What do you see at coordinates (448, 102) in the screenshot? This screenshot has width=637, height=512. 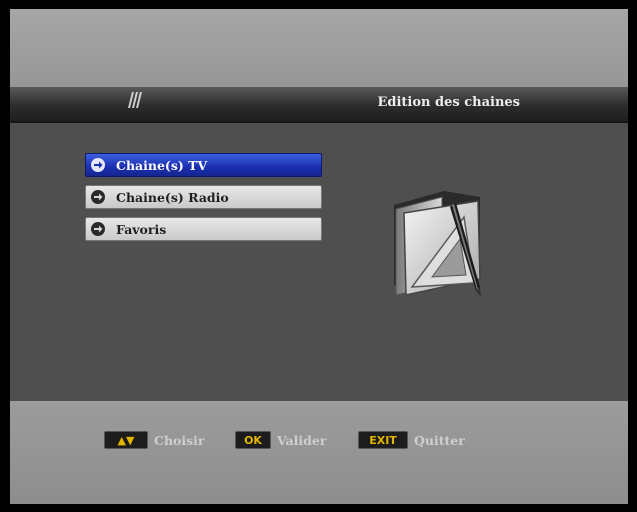 I see `page-title: Edition des chaines` at bounding box center [448, 102].